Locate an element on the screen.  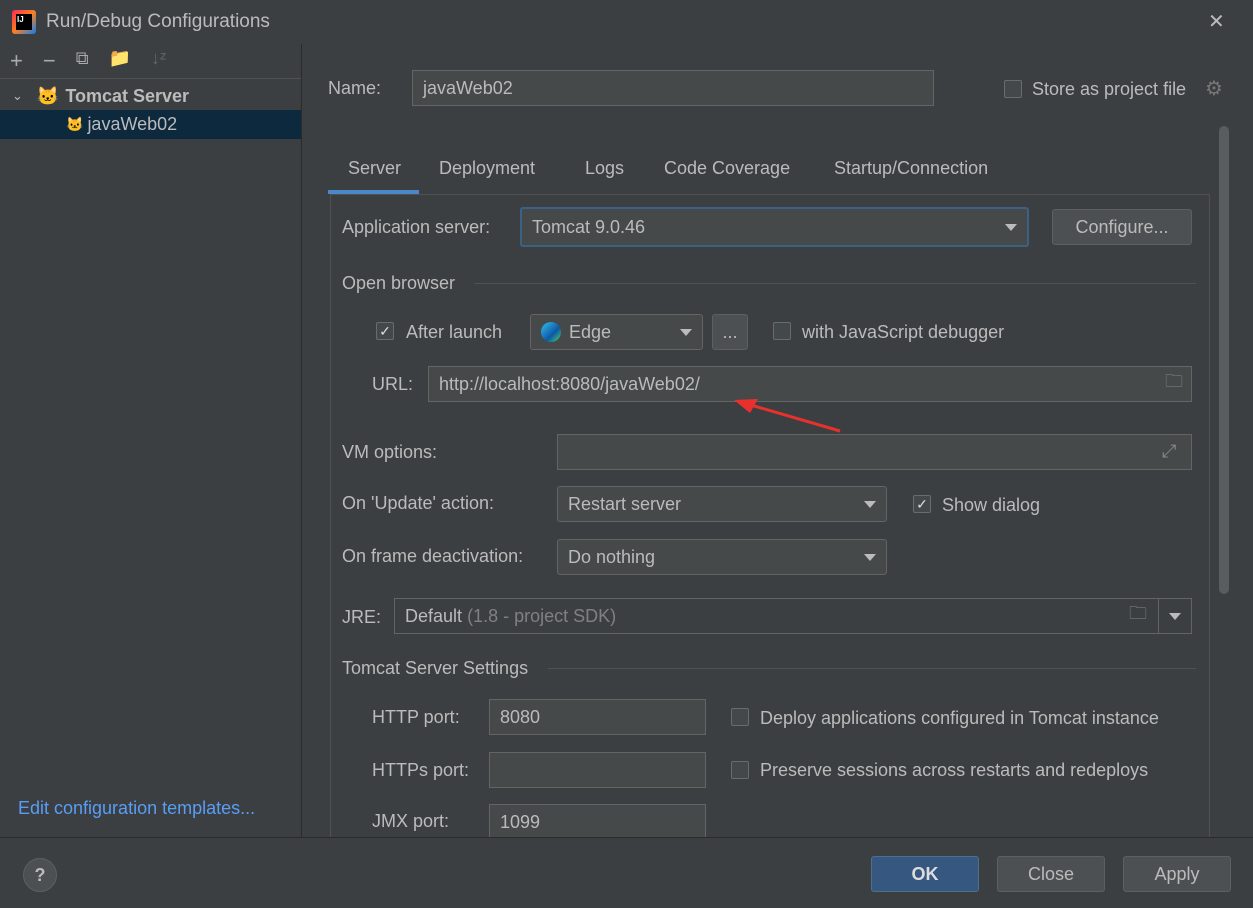
close-window-button: ✕ is located at coordinates (1216, 21).